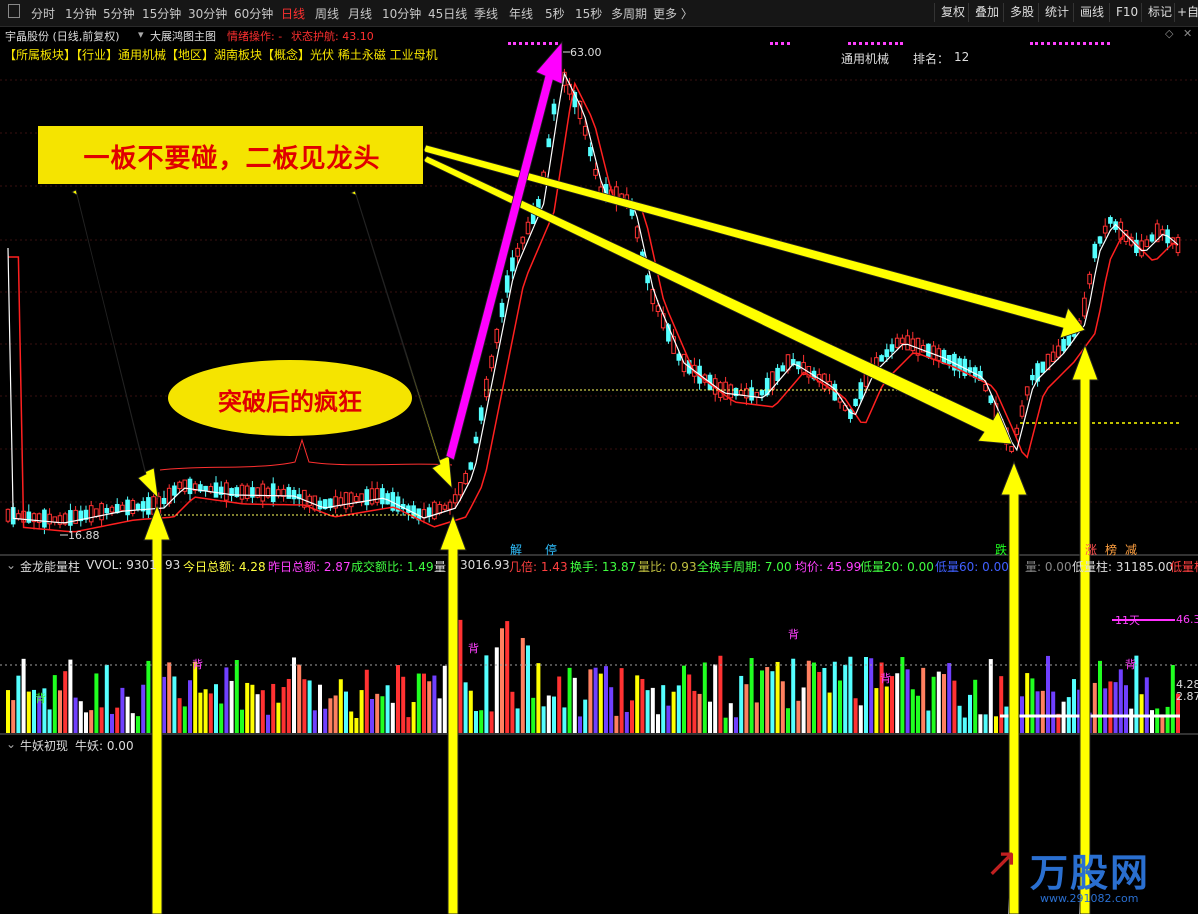  I want to click on full-turnover: 全换手周期: 7.00, so click(744, 567).